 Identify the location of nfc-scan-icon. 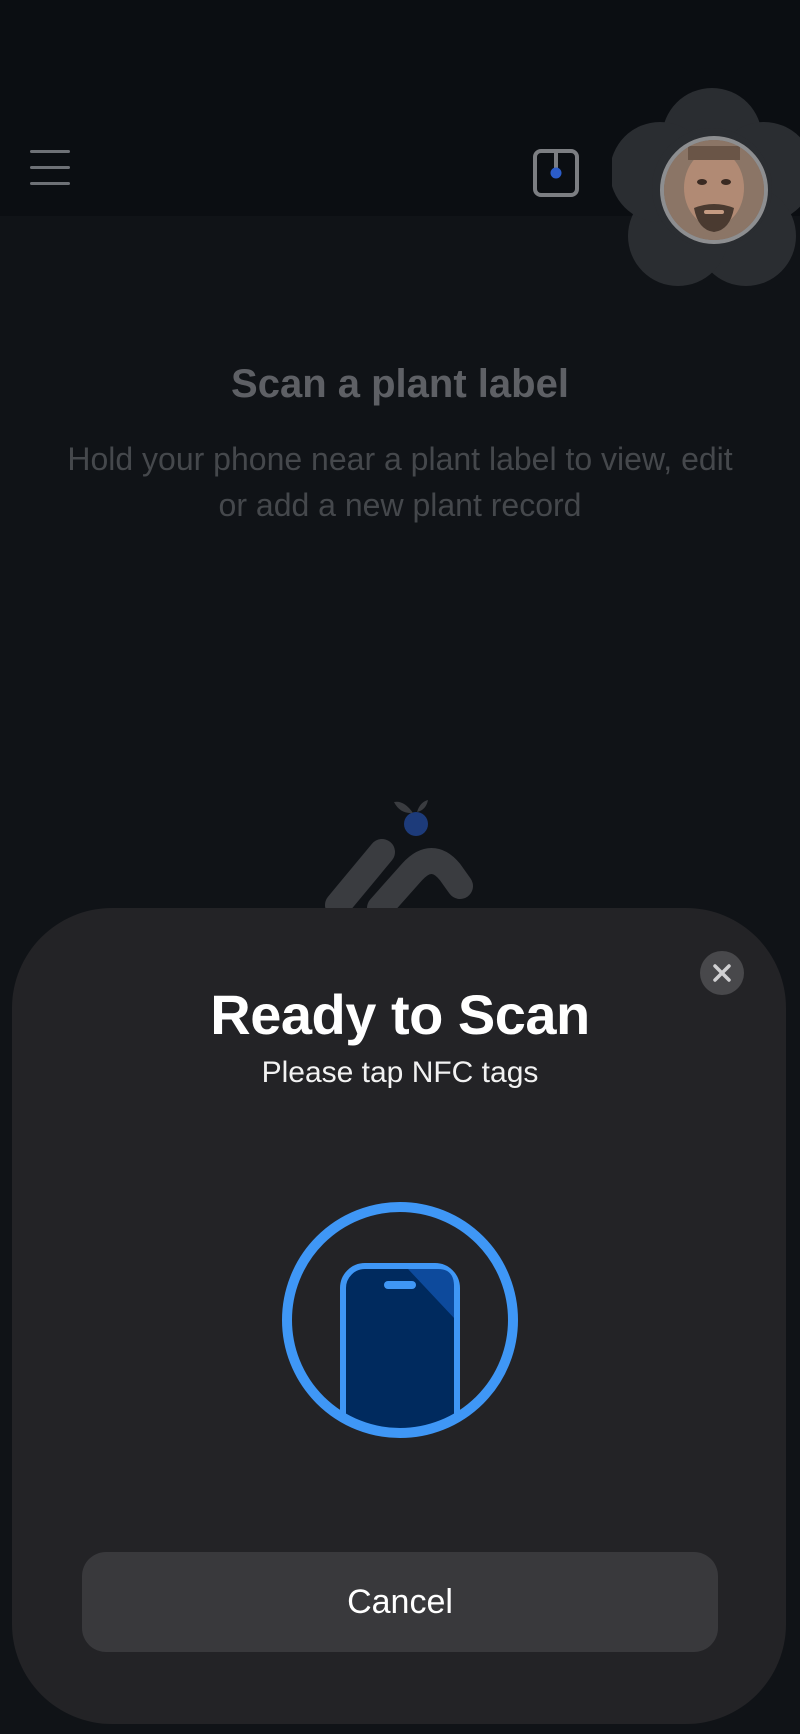
(556, 173).